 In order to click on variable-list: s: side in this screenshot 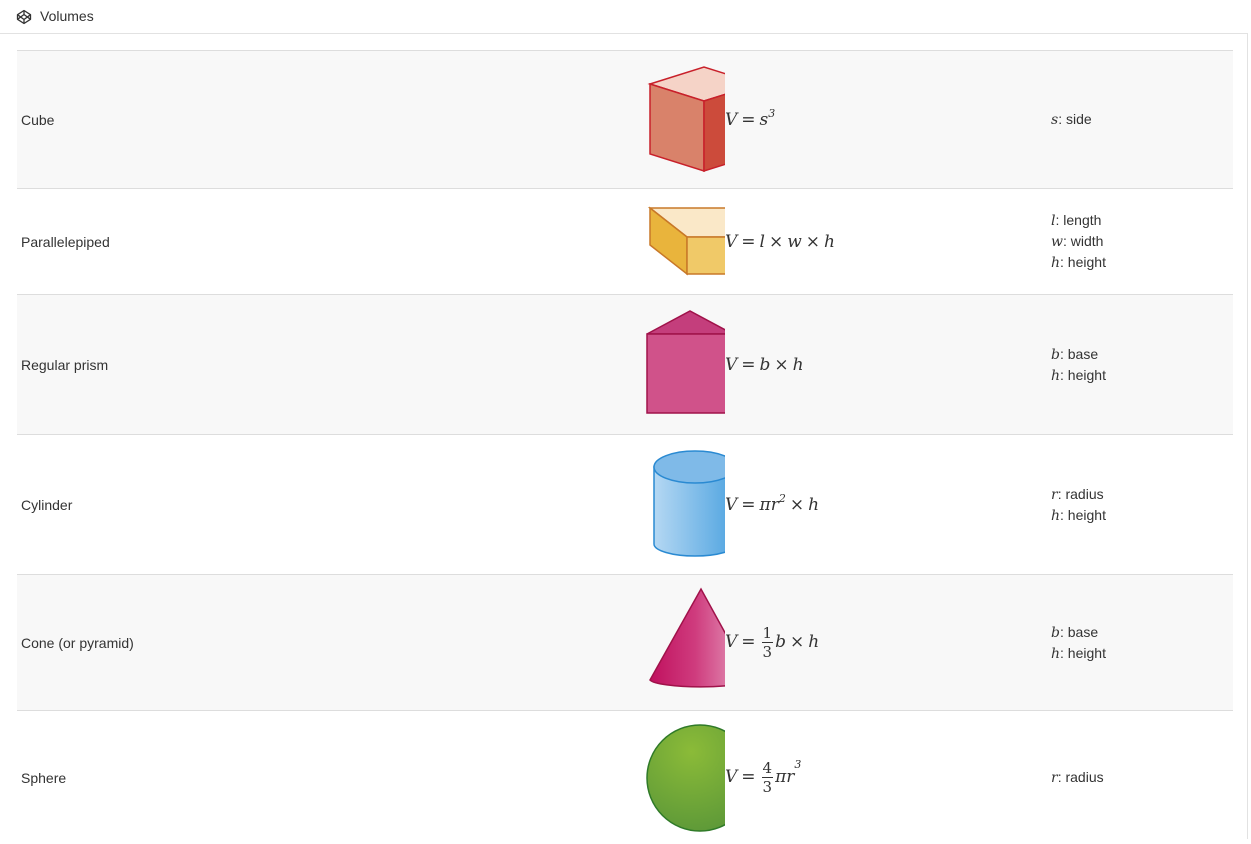, I will do `click(1142, 120)`.